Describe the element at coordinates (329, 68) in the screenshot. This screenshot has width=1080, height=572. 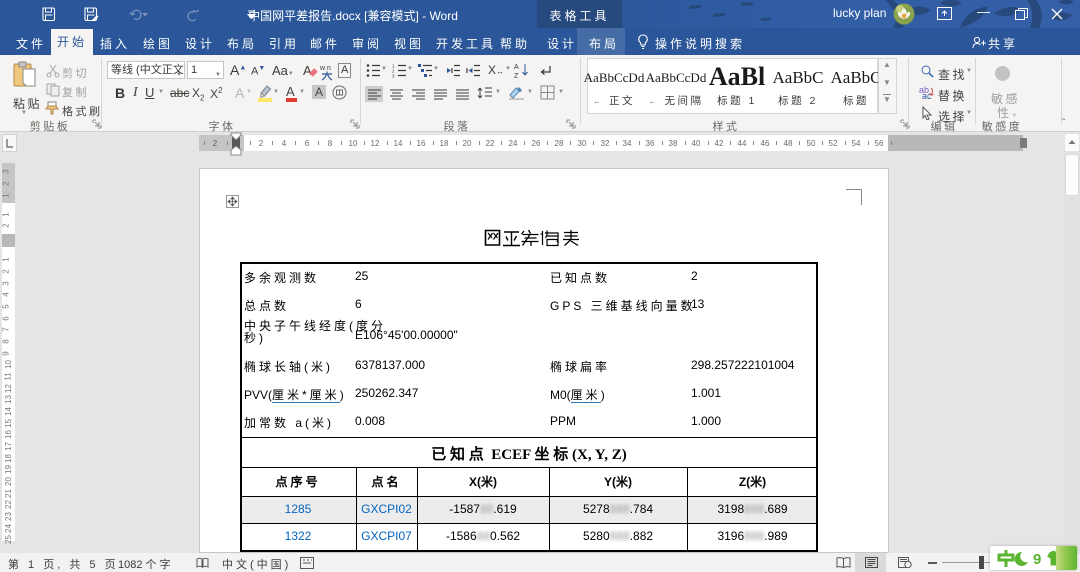
I see `svg-text: n` at that location.